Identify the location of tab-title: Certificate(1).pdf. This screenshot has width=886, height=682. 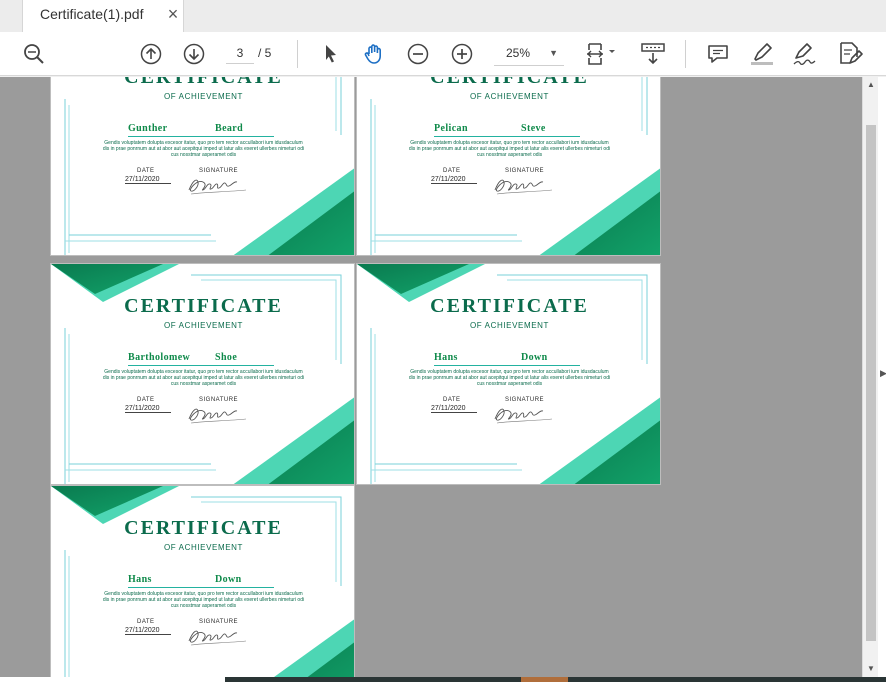
(92, 14).